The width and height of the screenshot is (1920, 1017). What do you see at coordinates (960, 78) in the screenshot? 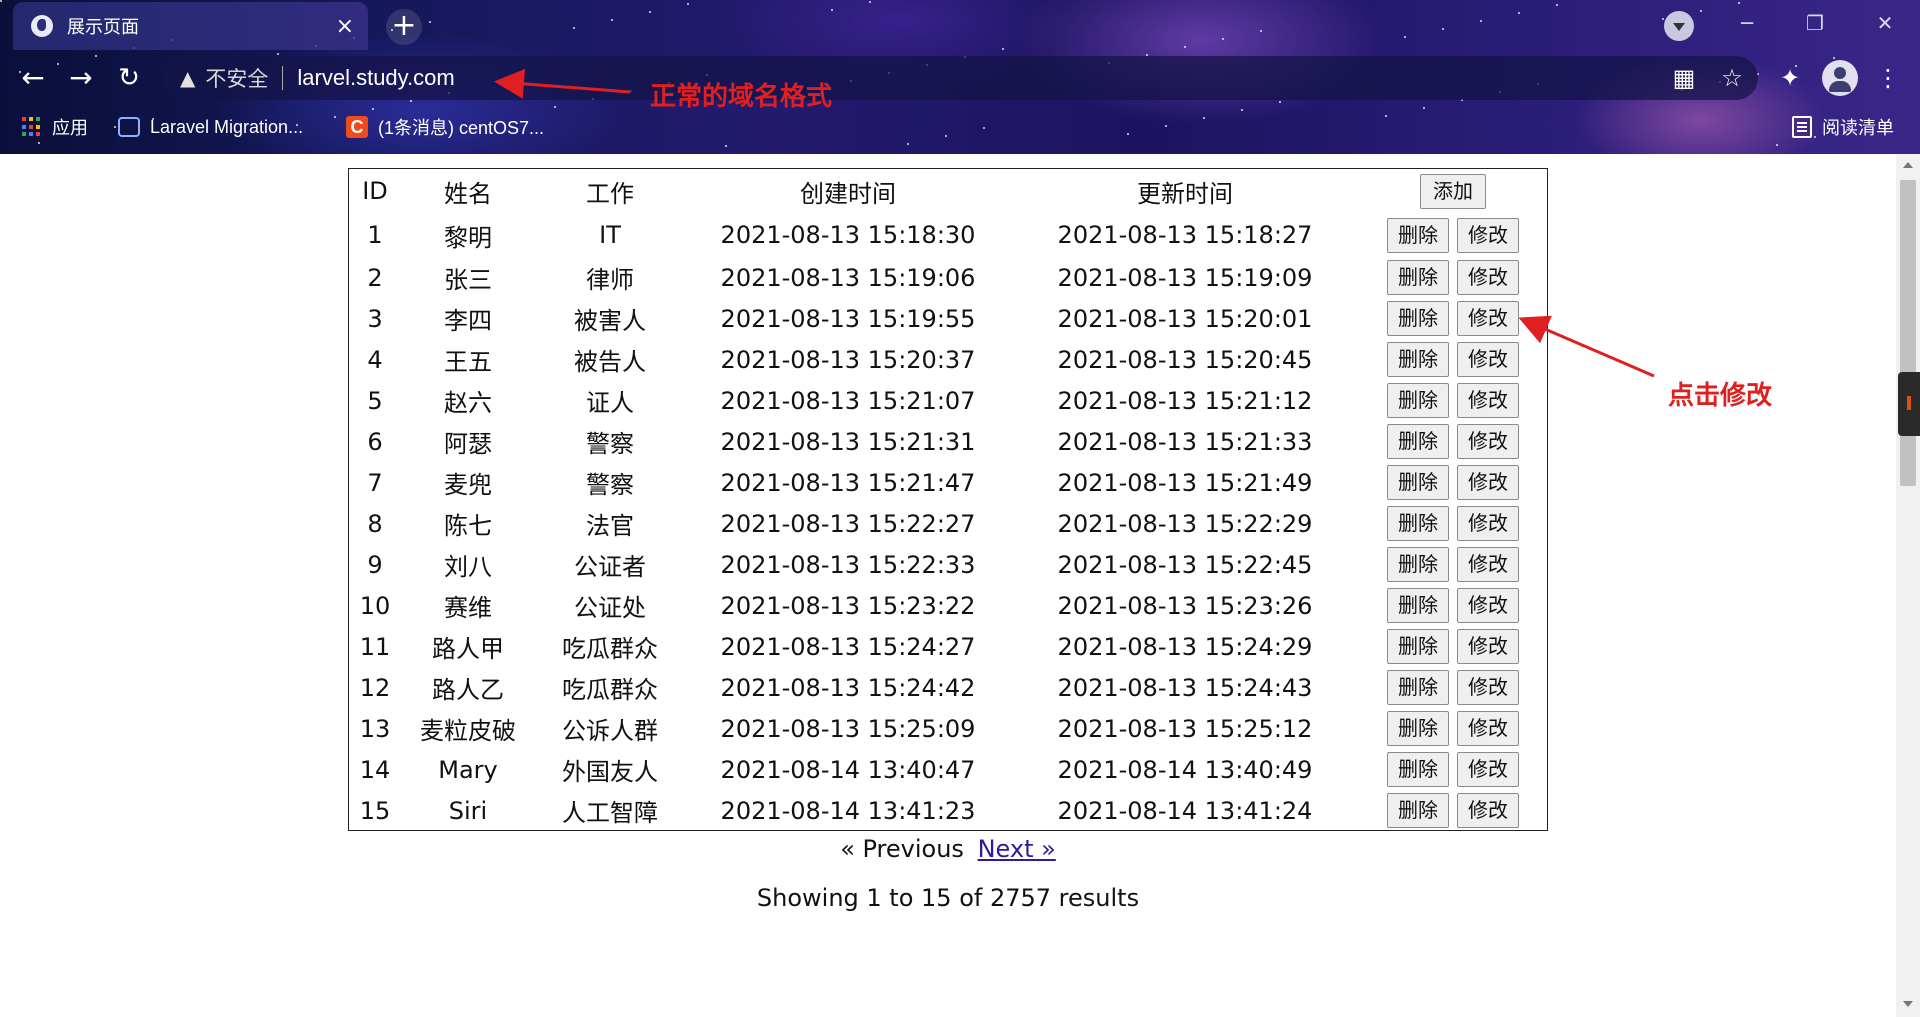
I see `address-bar: ▲ 不安全 larvel.study.com` at bounding box center [960, 78].